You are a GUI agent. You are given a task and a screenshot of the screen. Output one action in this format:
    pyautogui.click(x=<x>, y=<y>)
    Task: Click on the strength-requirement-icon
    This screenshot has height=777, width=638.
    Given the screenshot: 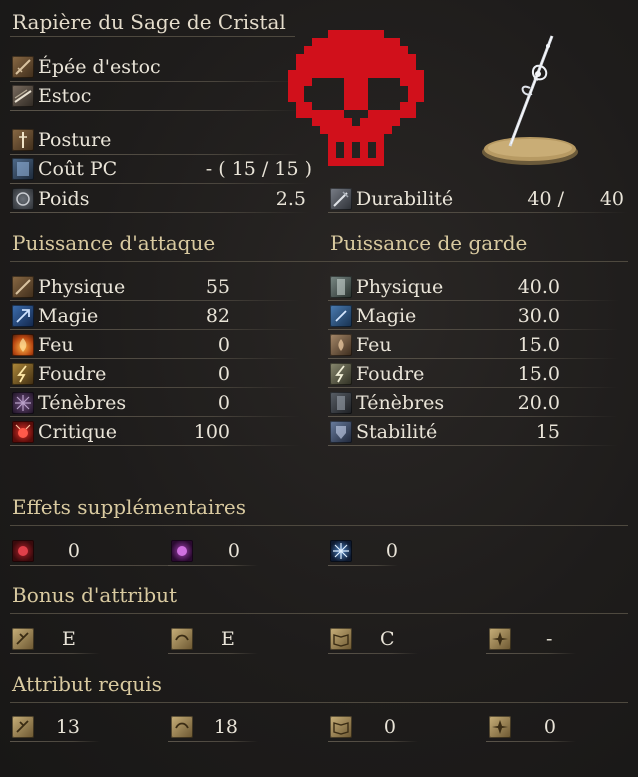 What is the action you would take?
    pyautogui.click(x=23, y=727)
    